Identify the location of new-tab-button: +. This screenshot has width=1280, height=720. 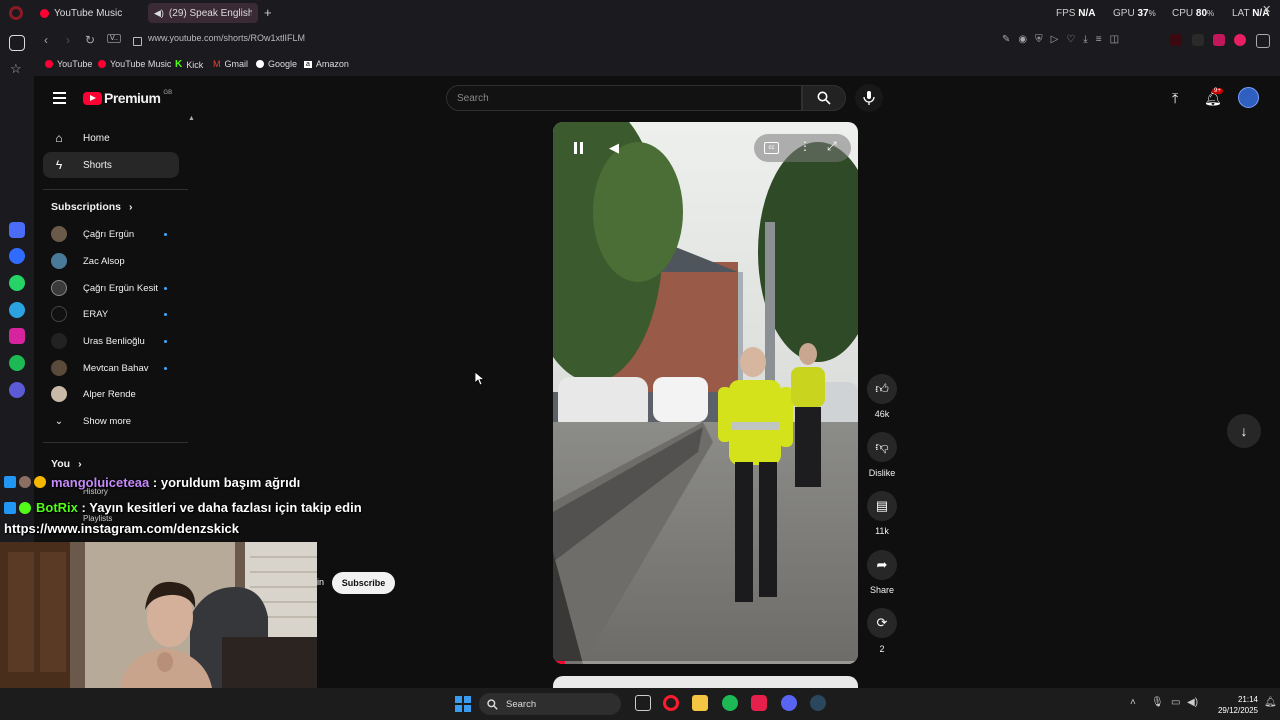
(268, 12).